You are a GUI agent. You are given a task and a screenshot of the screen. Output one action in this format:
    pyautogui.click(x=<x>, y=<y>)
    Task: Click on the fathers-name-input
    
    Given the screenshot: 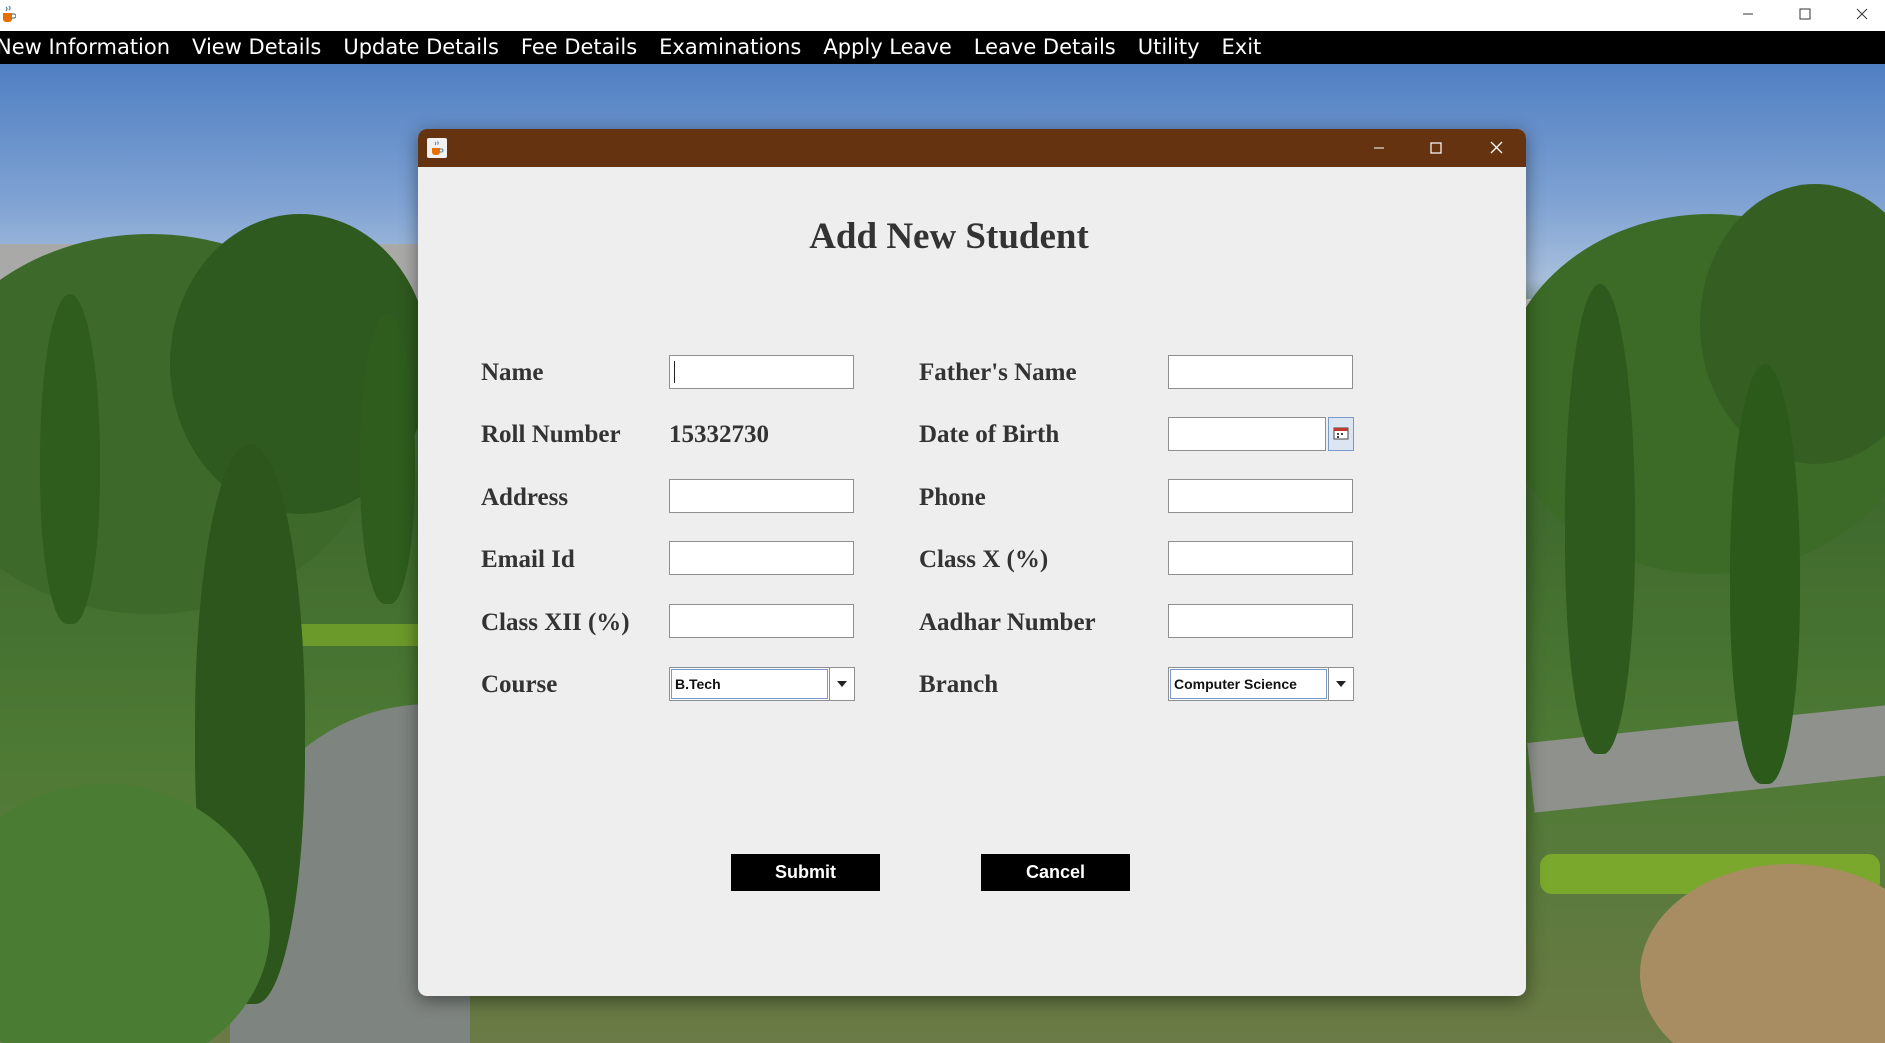 What is the action you would take?
    pyautogui.click(x=1260, y=372)
    